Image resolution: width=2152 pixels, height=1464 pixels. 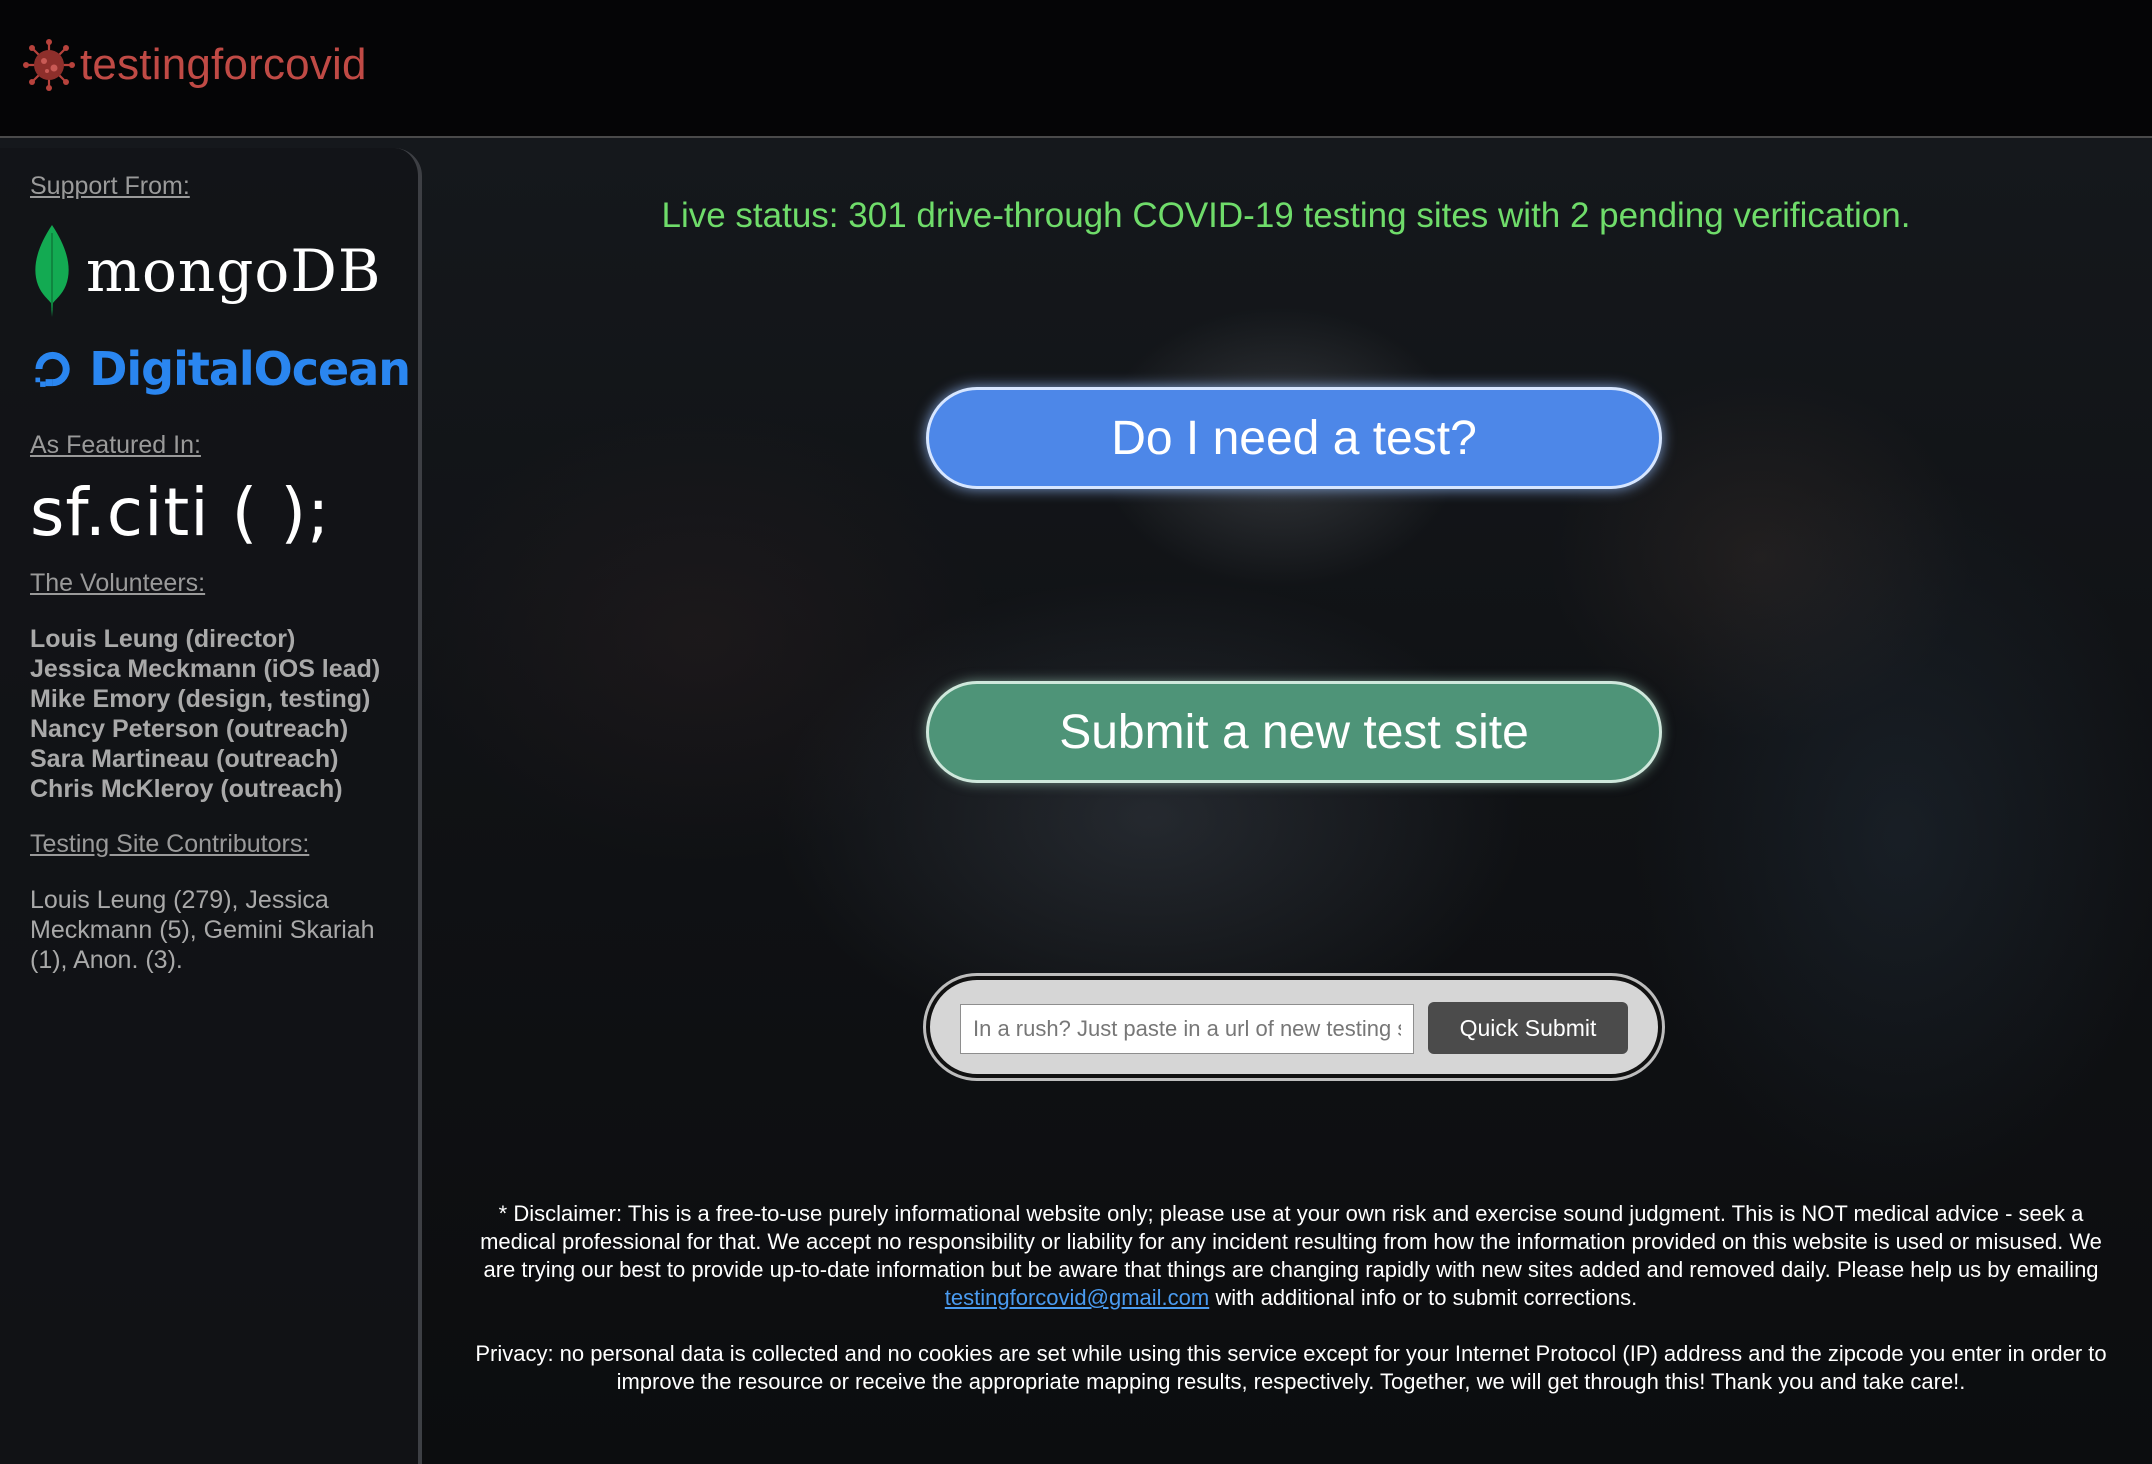 What do you see at coordinates (1076, 69) in the screenshot?
I see `header: testingforcovid` at bounding box center [1076, 69].